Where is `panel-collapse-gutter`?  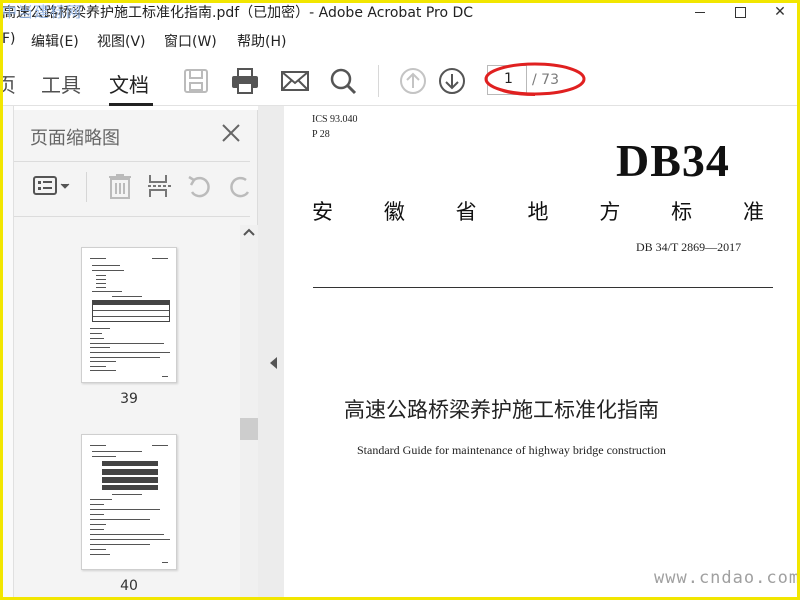 panel-collapse-gutter is located at coordinates (271, 353).